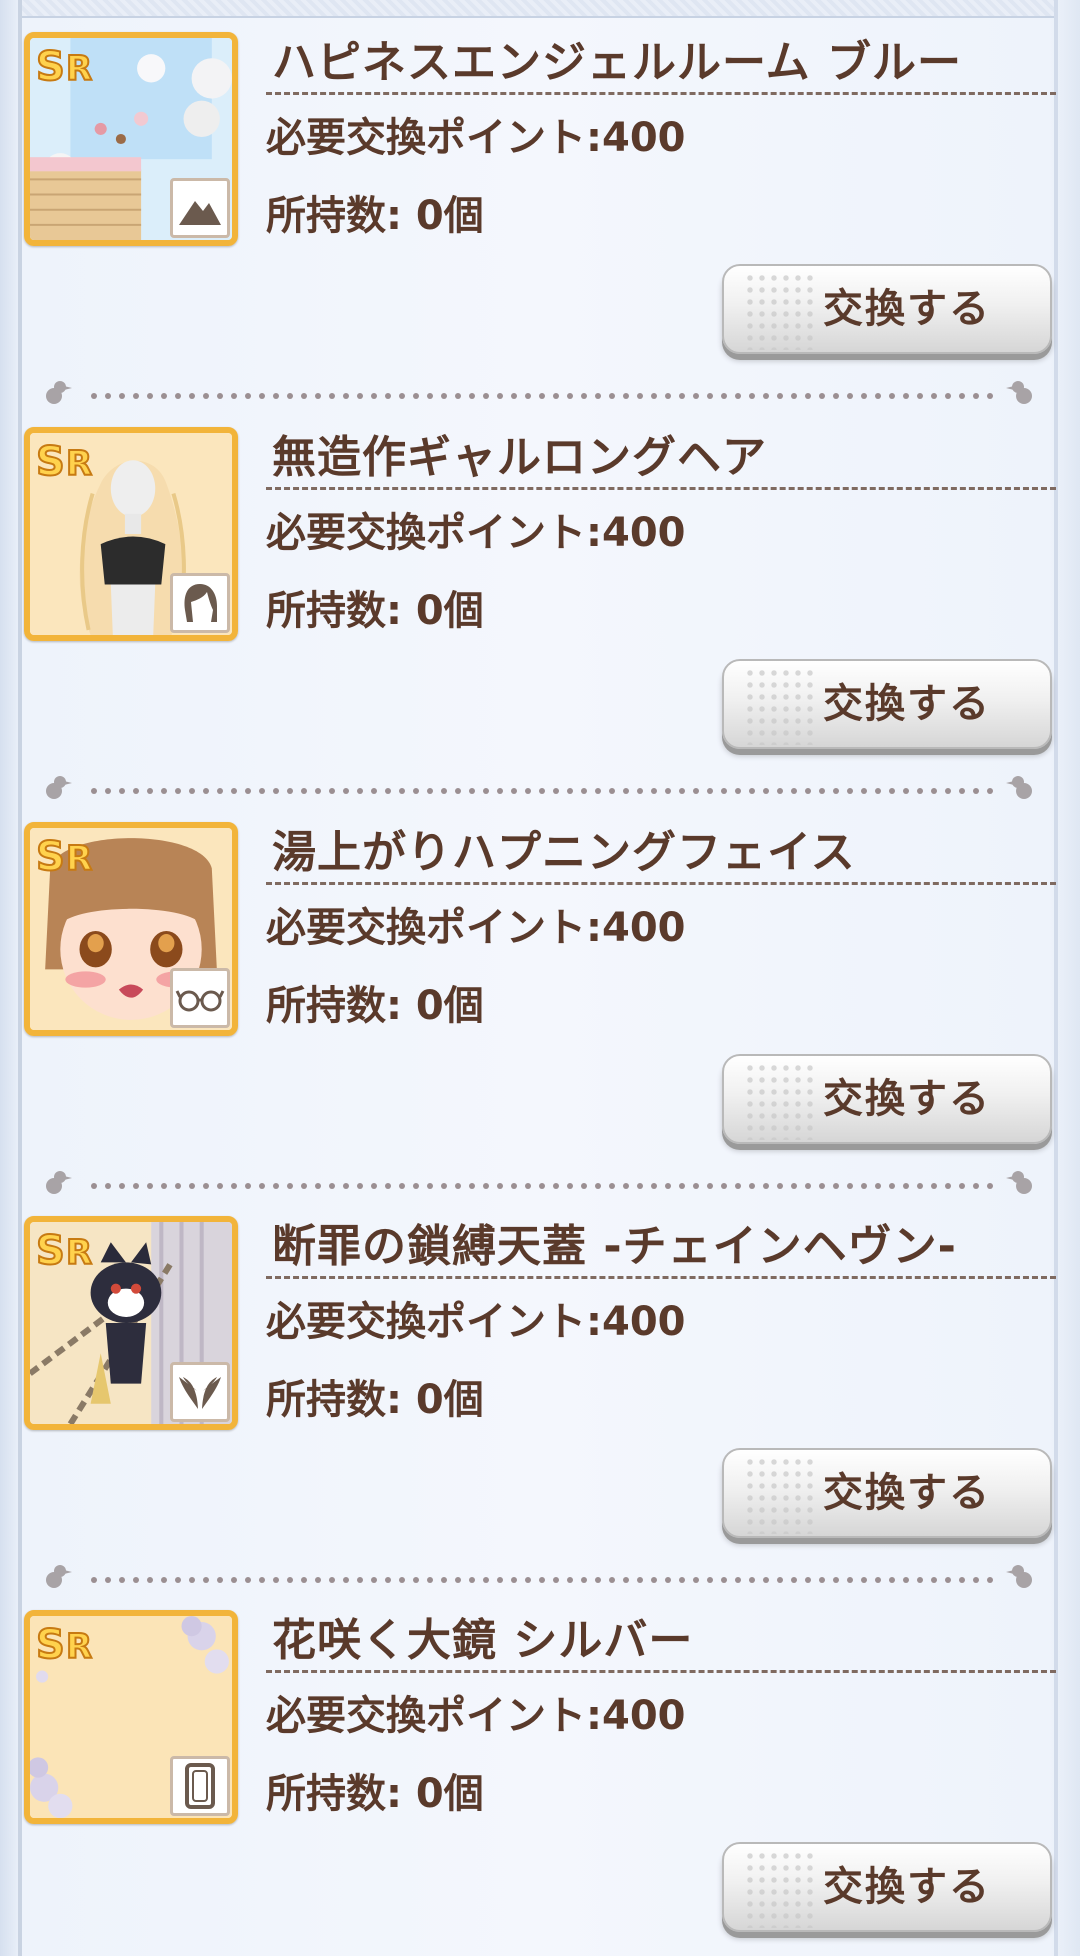 The image size is (1080, 1956). I want to click on item-name: 断罪の鎖縛天蓋 -チェインヘヴン-, so click(614, 1246).